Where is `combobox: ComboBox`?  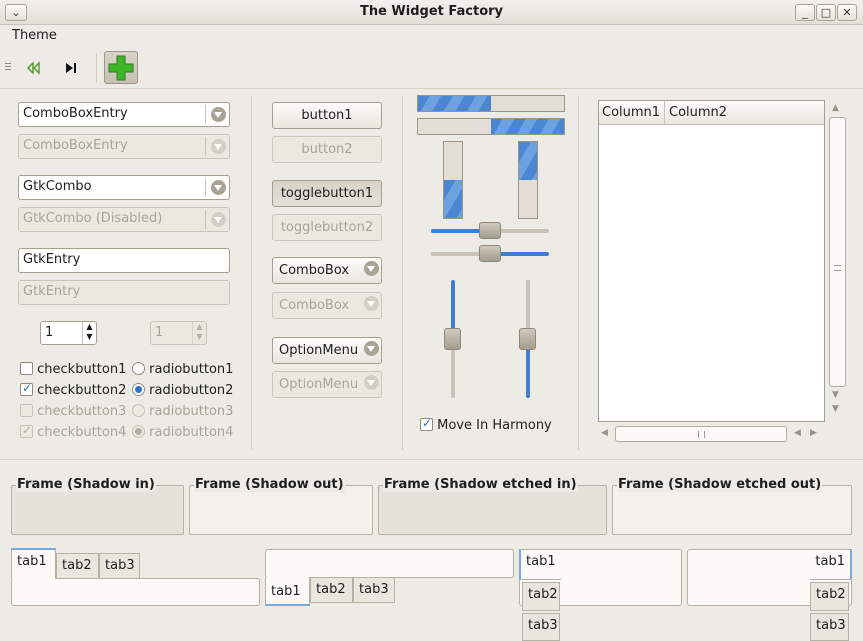 combobox: ComboBox is located at coordinates (327, 270).